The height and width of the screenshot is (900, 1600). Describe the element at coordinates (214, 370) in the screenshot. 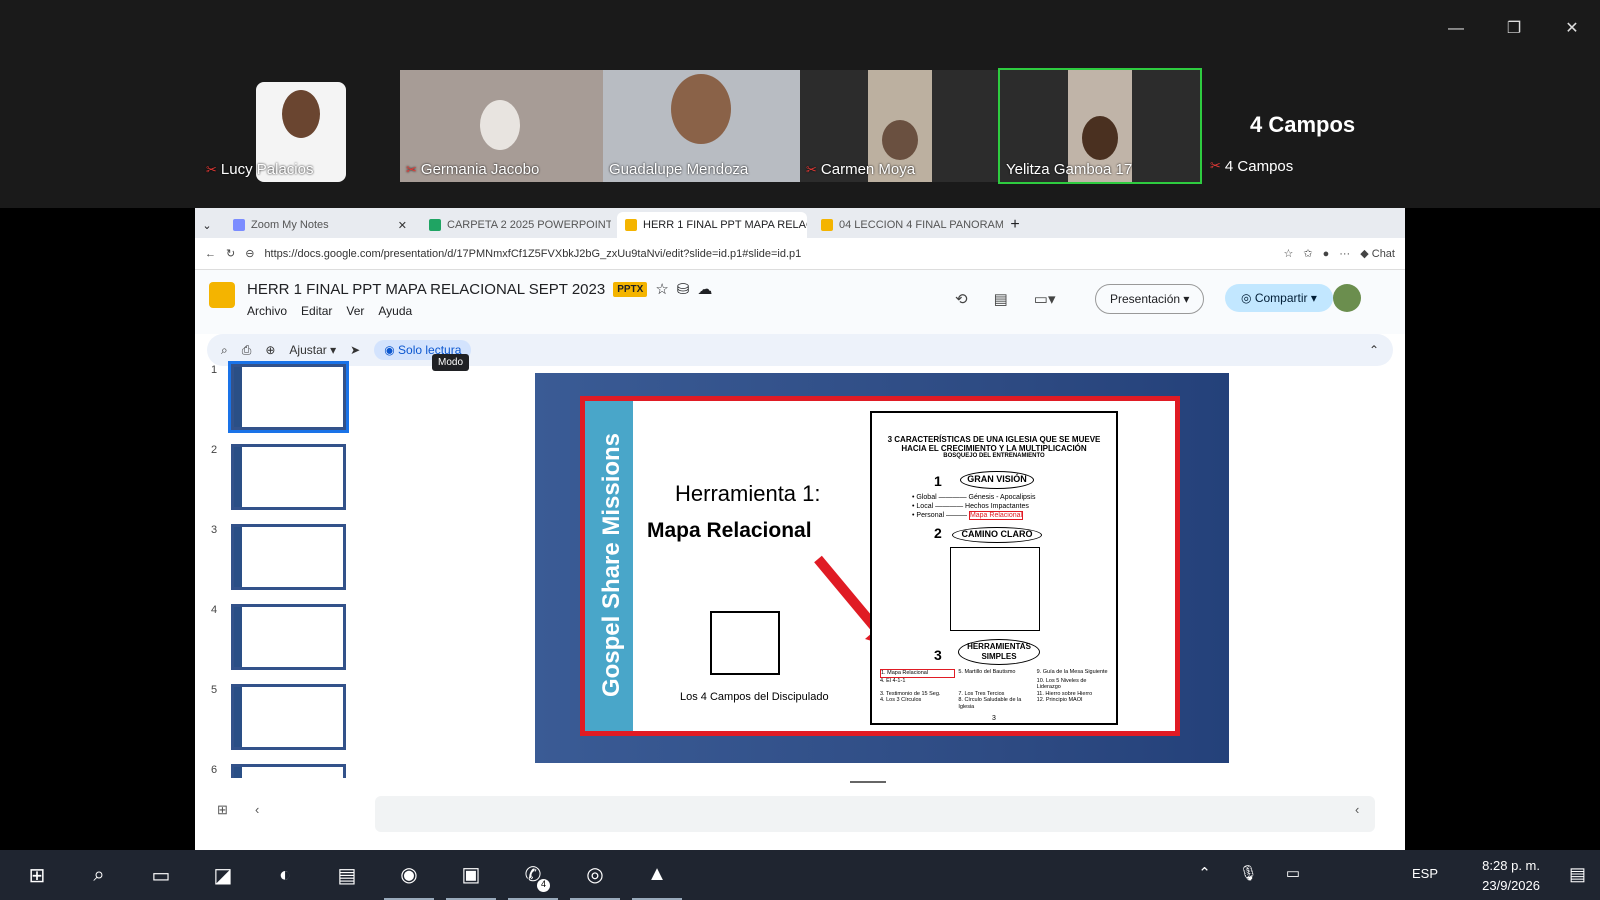

I see `slide-number: 1` at that location.